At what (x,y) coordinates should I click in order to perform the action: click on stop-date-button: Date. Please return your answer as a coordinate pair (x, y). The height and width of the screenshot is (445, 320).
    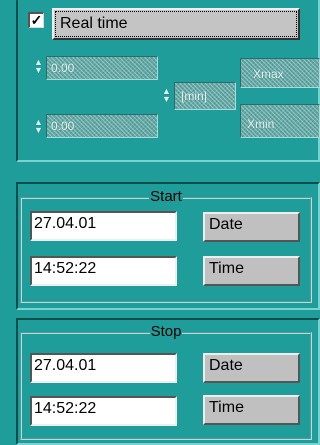
    Looking at the image, I should click on (251, 368).